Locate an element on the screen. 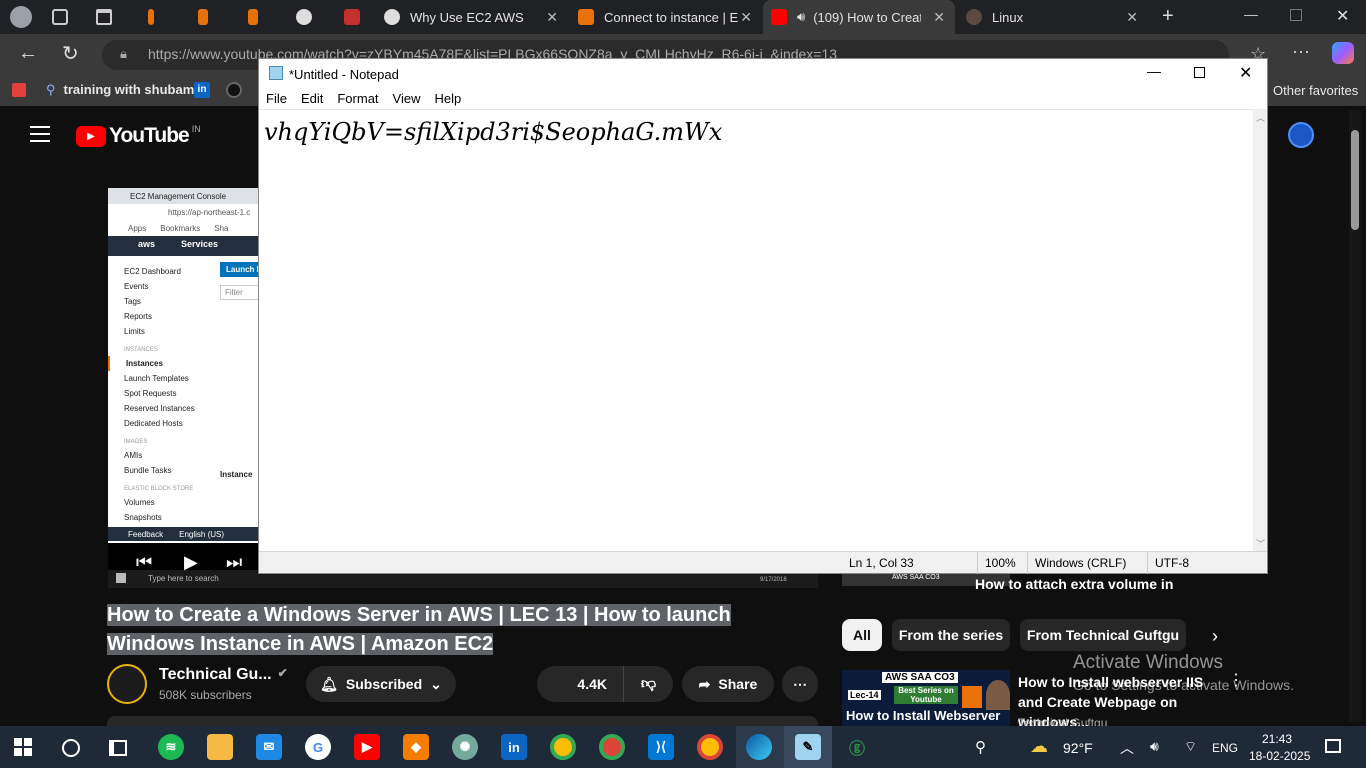 This screenshot has width=1366, height=768. tab-connect-instance: Connect to instance | EC2✕ is located at coordinates (666, 17).